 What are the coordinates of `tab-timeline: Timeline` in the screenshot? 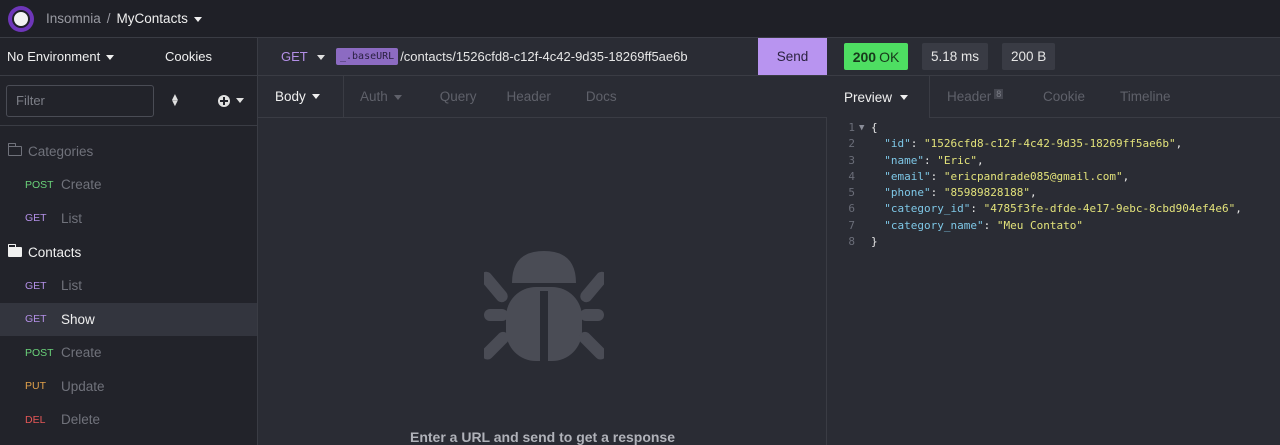 It's located at (1145, 96).